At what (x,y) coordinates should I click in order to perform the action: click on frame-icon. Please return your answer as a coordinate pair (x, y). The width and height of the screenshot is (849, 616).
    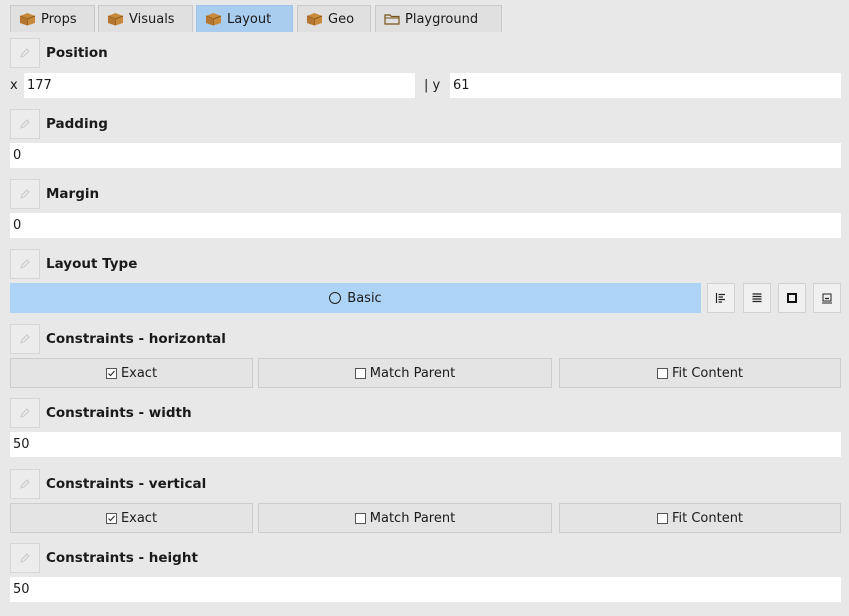
    Looking at the image, I should click on (792, 298).